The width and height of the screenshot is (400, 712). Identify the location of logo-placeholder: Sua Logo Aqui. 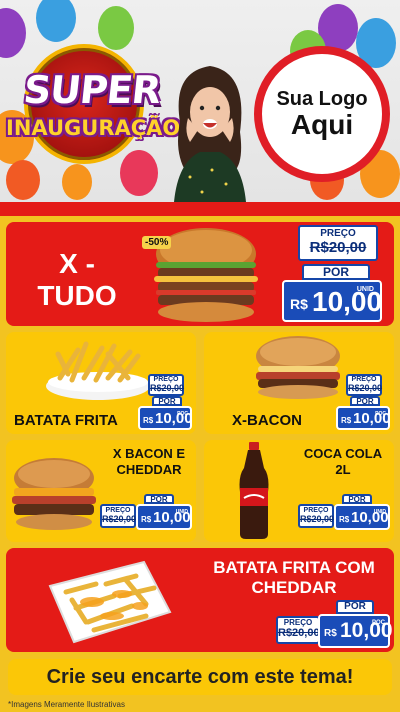
(322, 114).